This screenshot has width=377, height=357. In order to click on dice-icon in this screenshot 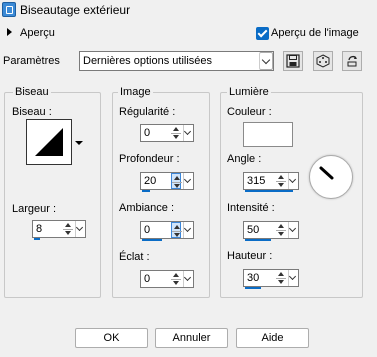, I will do `click(323, 61)`.